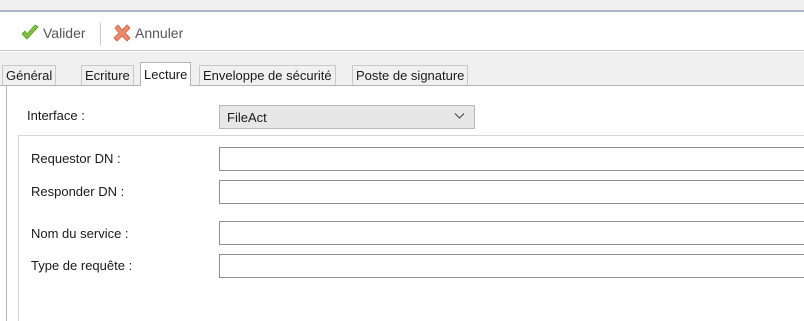 The width and height of the screenshot is (804, 321). Describe the element at coordinates (159, 33) in the screenshot. I see `cancel-button-label: Annuler` at that location.